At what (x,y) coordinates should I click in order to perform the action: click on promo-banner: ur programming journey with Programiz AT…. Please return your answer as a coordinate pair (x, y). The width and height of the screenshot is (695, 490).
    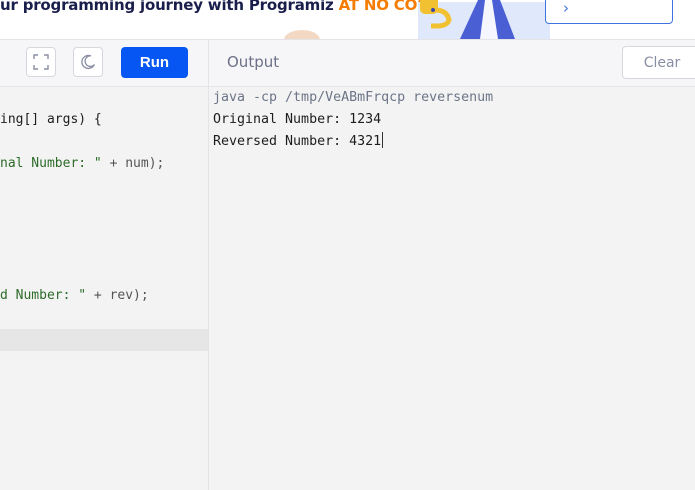
    Looking at the image, I should click on (347, 20).